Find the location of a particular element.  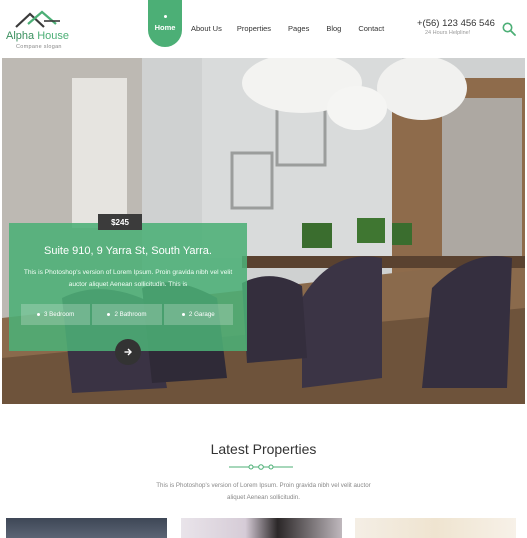

property-features: 3 Bedroom 2 Bathroom 2 Garage is located at coordinates (127, 314).